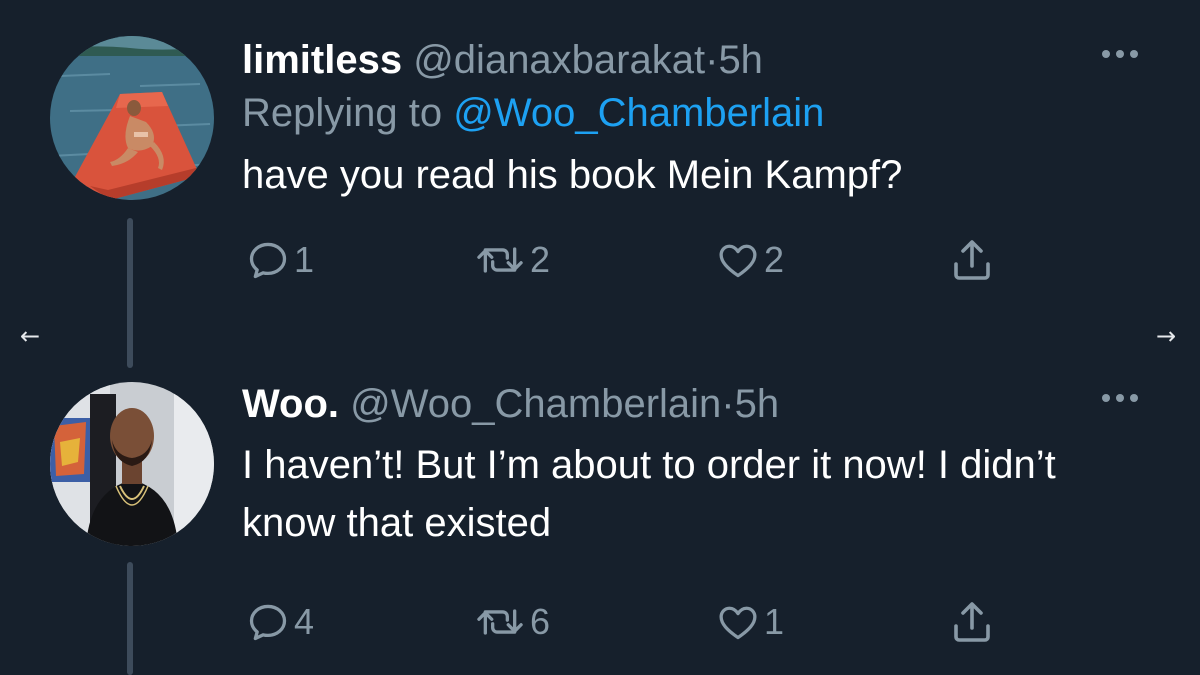  What do you see at coordinates (774, 259) in the screenshot?
I see `like-count: 2` at bounding box center [774, 259].